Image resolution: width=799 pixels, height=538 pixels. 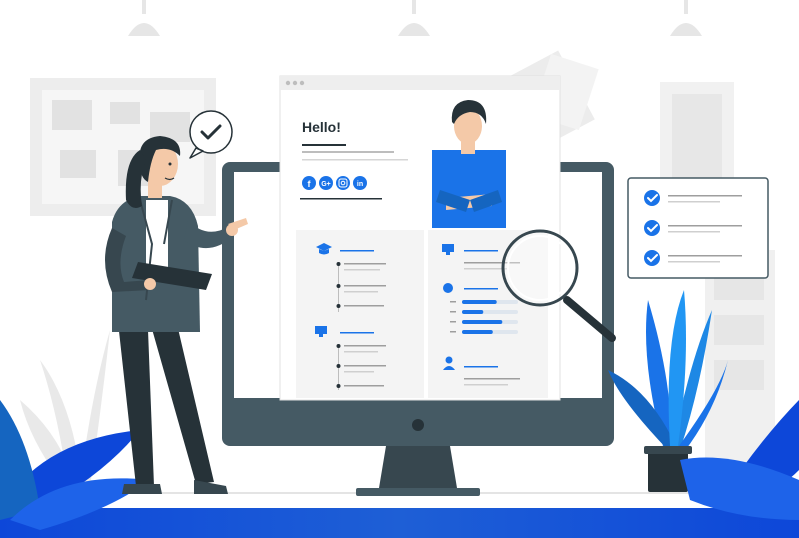 What do you see at coordinates (418, 425) in the screenshot?
I see `monitor-power-dot` at bounding box center [418, 425].